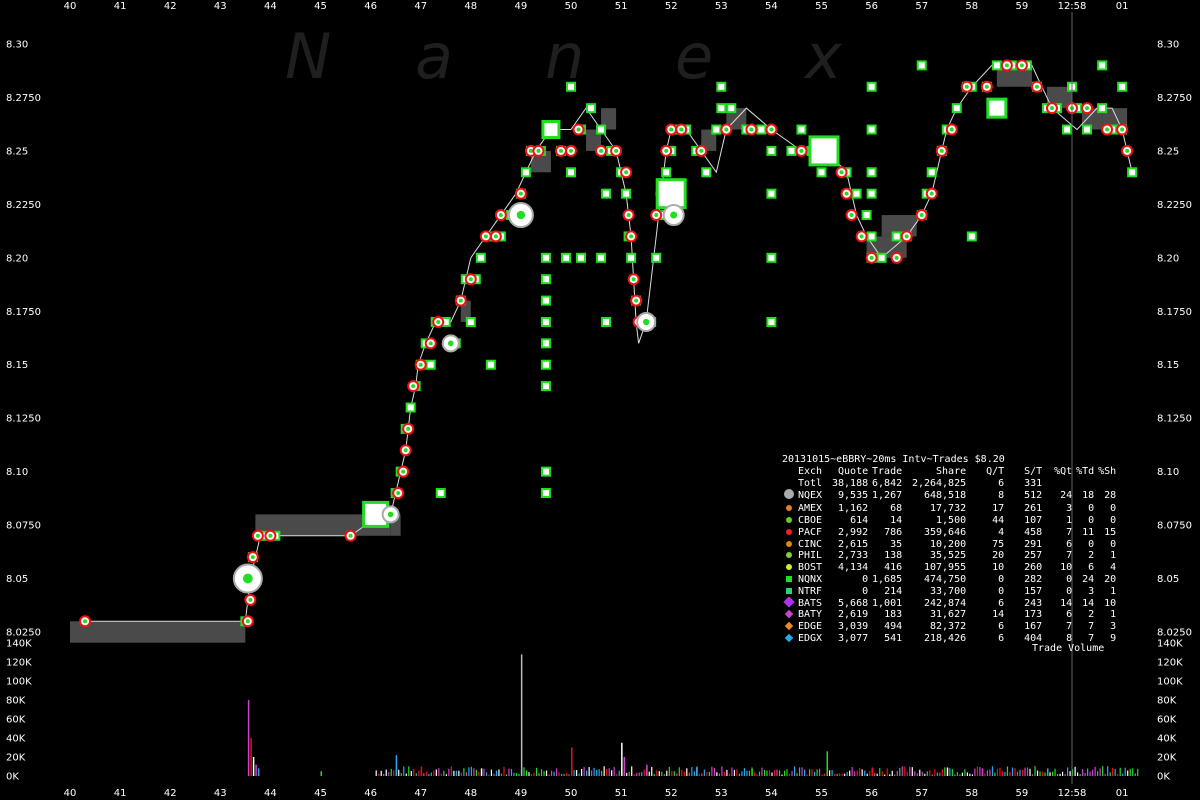 The image size is (1200, 800). I want to click on stats-cell-ps: 4, so click(1113, 568).